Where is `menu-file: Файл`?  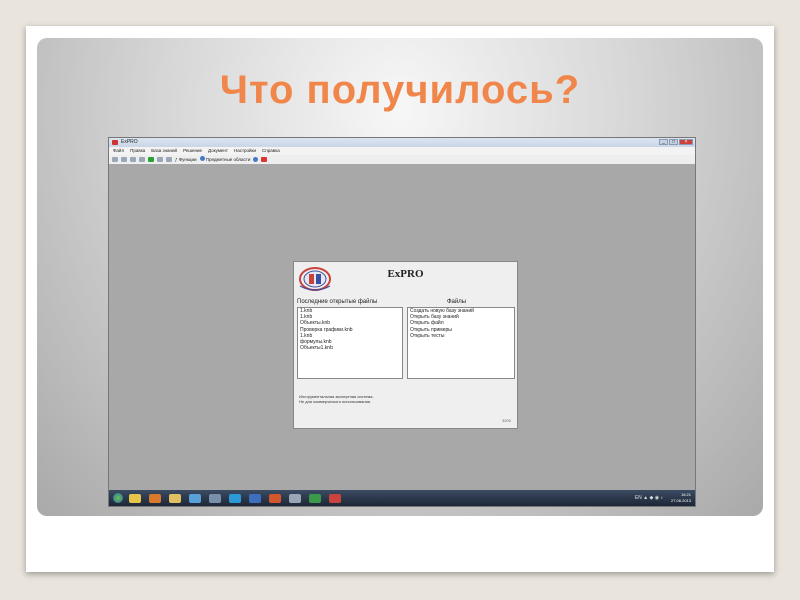 menu-file: Файл is located at coordinates (118, 151).